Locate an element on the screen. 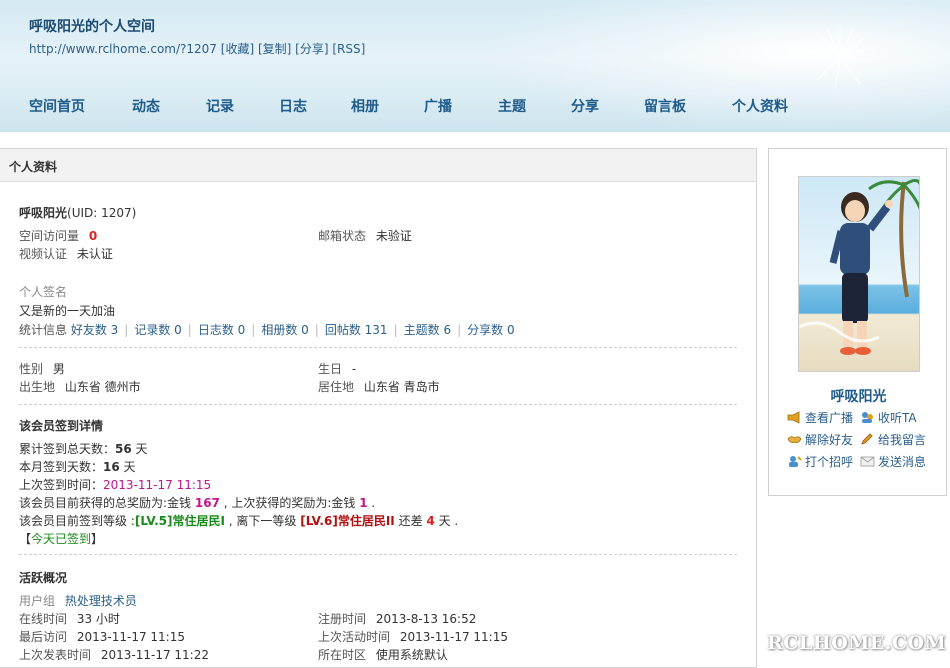 The height and width of the screenshot is (668, 950). reward-end: . is located at coordinates (371, 503).